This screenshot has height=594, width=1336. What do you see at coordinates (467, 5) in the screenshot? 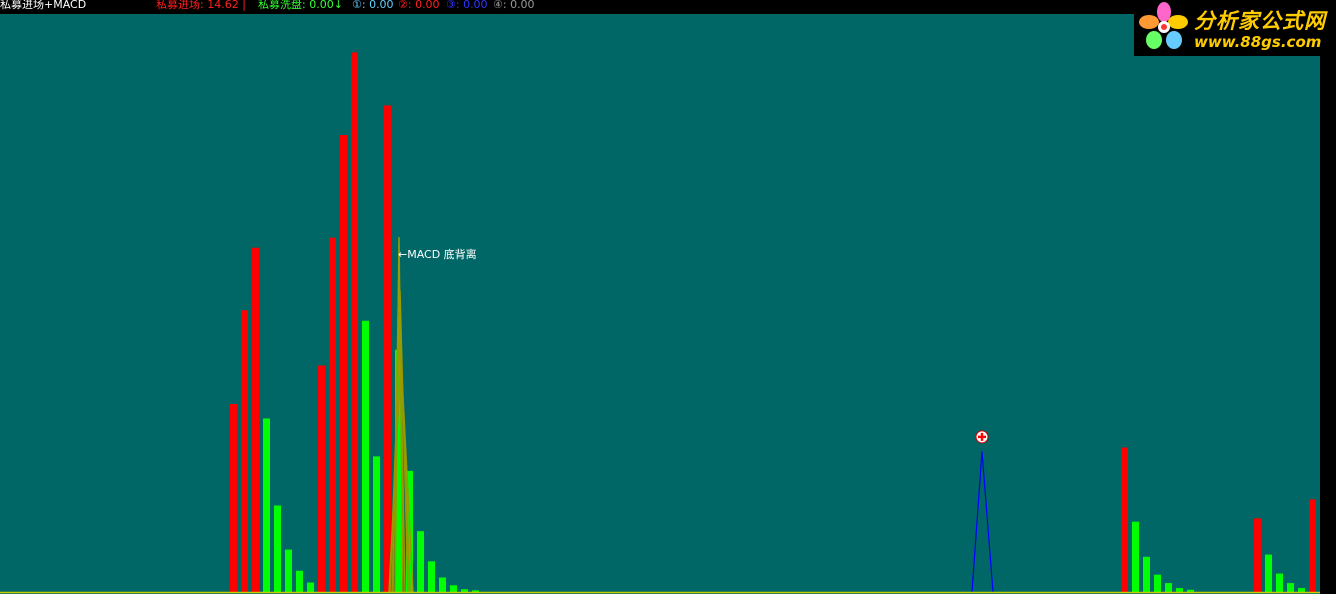
I see `header-item-line-3: ③: 0.00` at bounding box center [467, 5].